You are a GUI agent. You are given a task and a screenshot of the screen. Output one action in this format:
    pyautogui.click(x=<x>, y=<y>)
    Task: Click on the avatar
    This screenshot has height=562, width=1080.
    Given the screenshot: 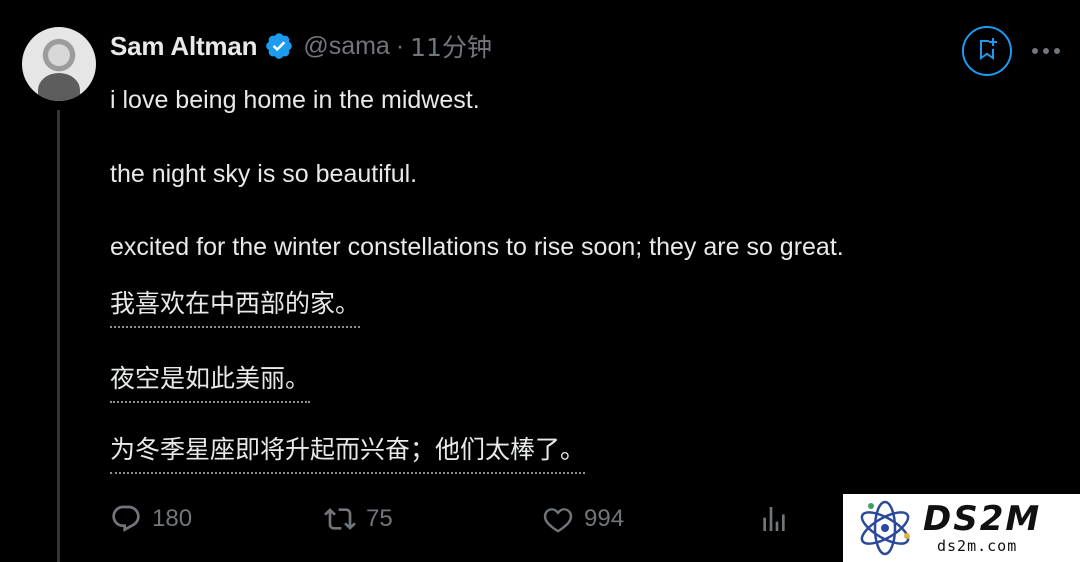 What is the action you would take?
    pyautogui.click(x=59, y=64)
    